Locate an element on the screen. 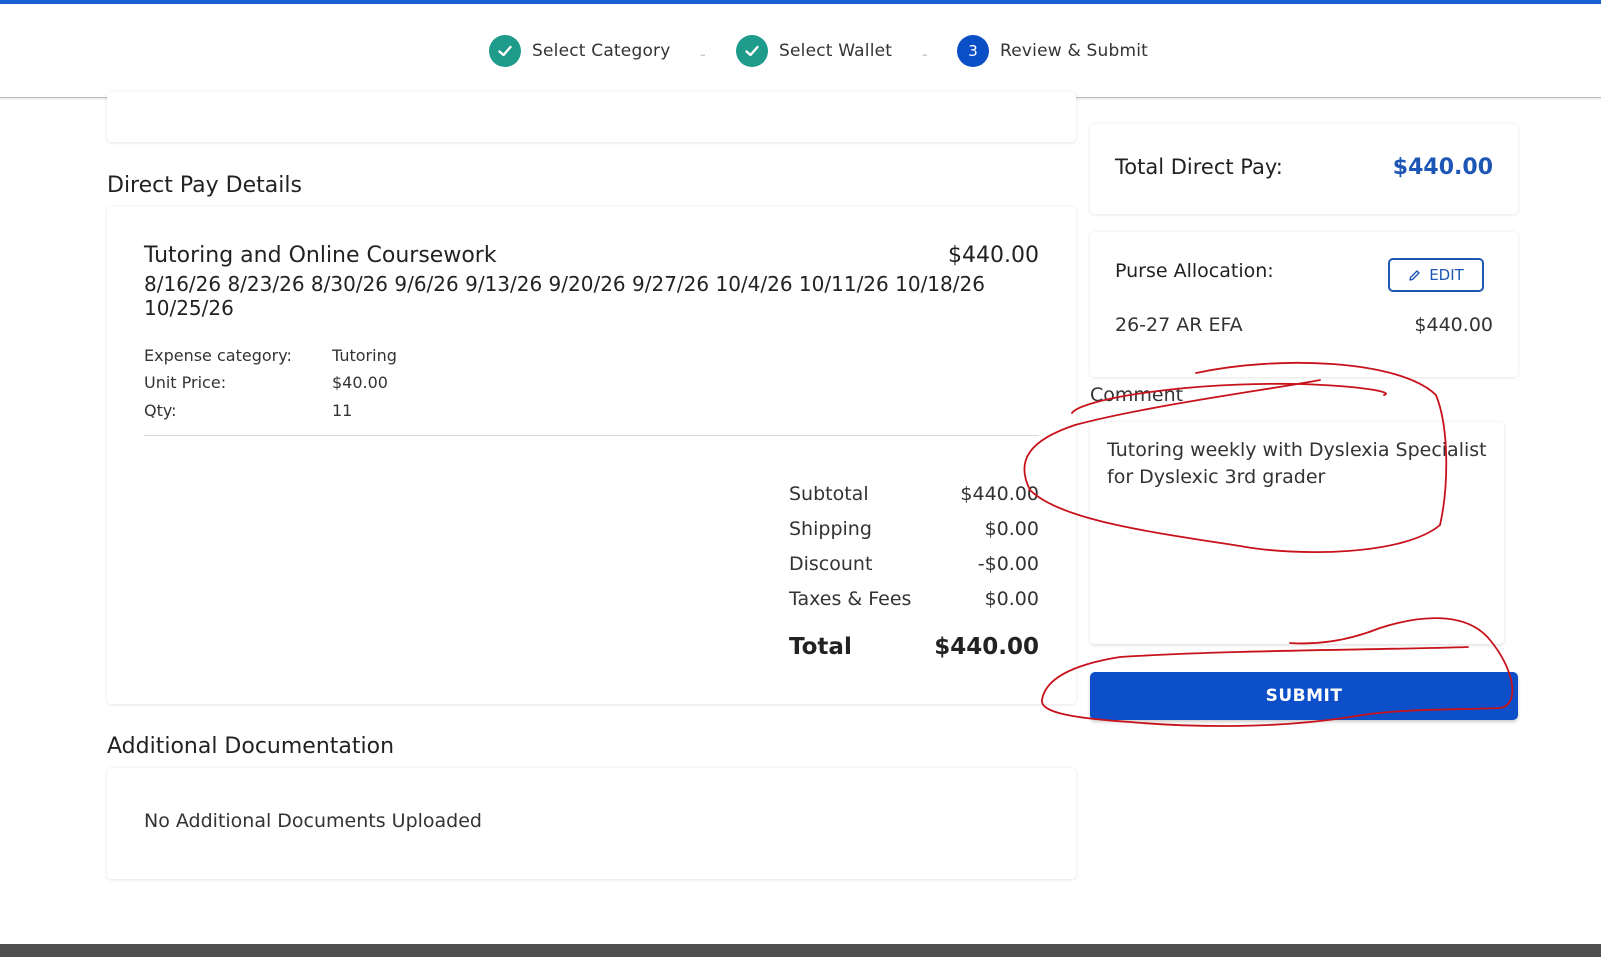  step-number-badge: 3 is located at coordinates (973, 51).